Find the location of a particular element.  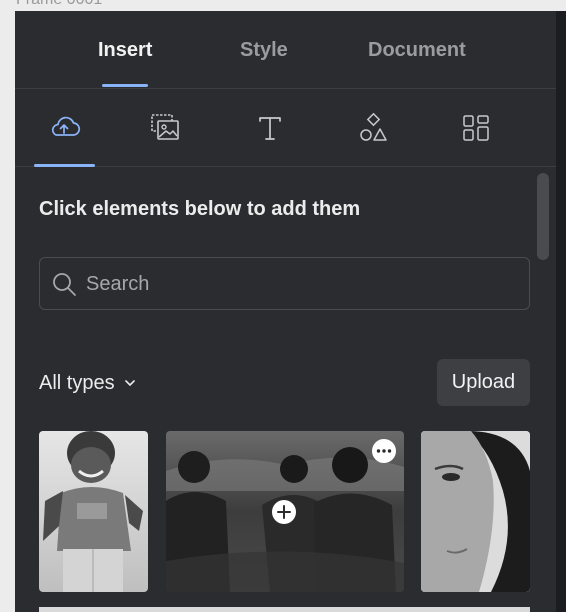

cloud-upload-icon is located at coordinates (66, 126).